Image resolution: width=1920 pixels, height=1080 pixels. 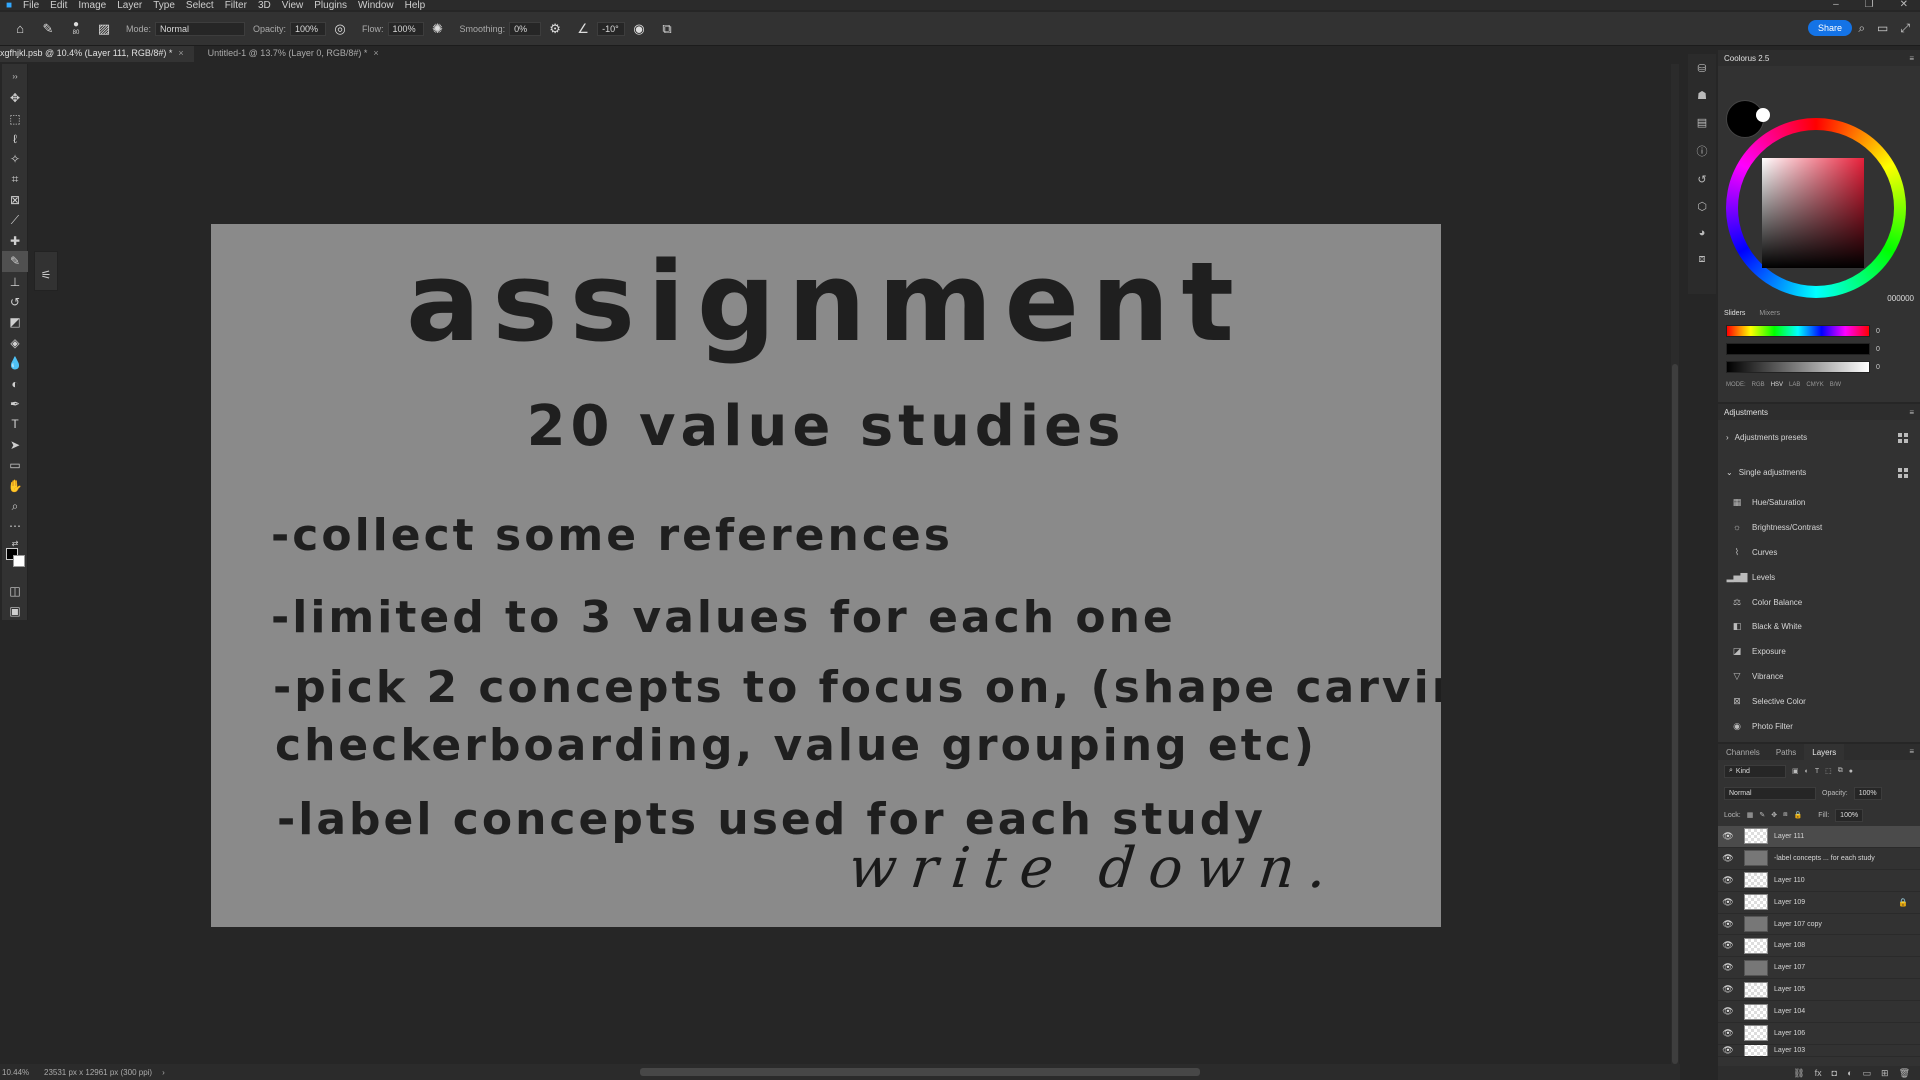 What do you see at coordinates (1849, 1073) in the screenshot?
I see `new-adjustment-layer-icon: ◐` at bounding box center [1849, 1073].